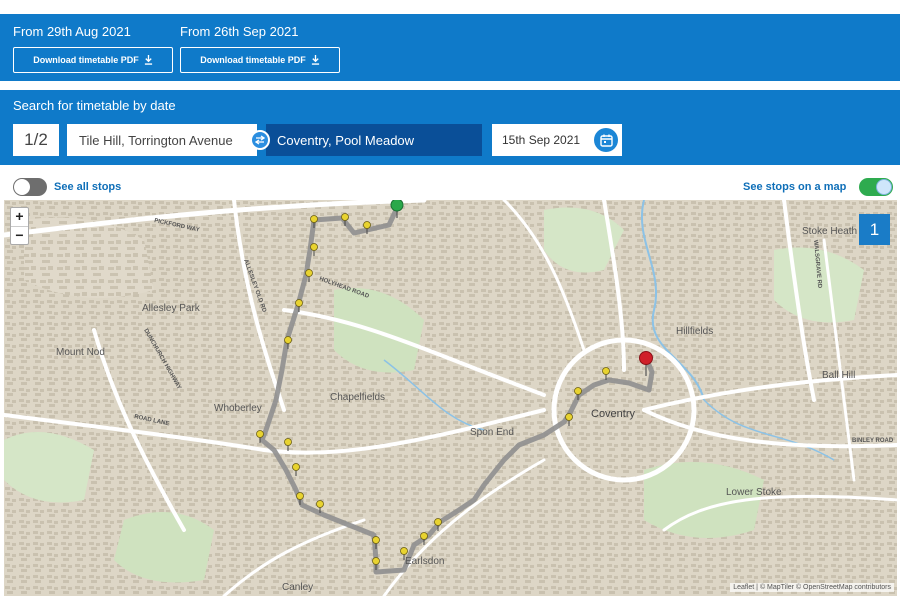 The width and height of the screenshot is (900, 600). Describe the element at coordinates (838, 375) in the screenshot. I see `place-label-ball-hill: Ball Hill` at that location.